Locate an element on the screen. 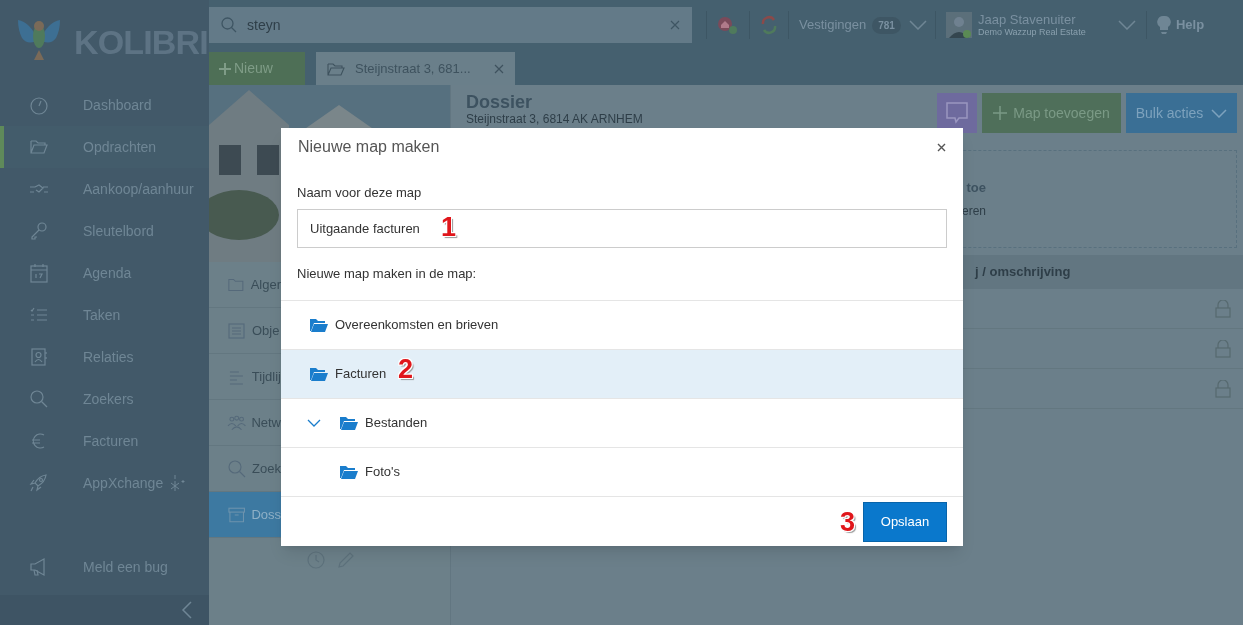  key-icon is located at coordinates (39, 231).